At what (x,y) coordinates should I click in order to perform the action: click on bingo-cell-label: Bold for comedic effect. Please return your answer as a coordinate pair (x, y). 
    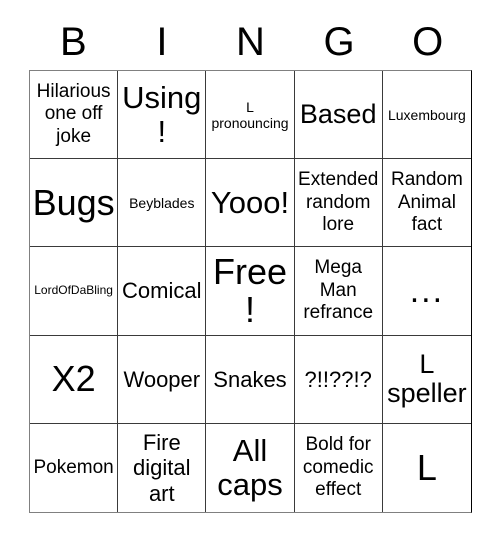
    Looking at the image, I should click on (338, 467).